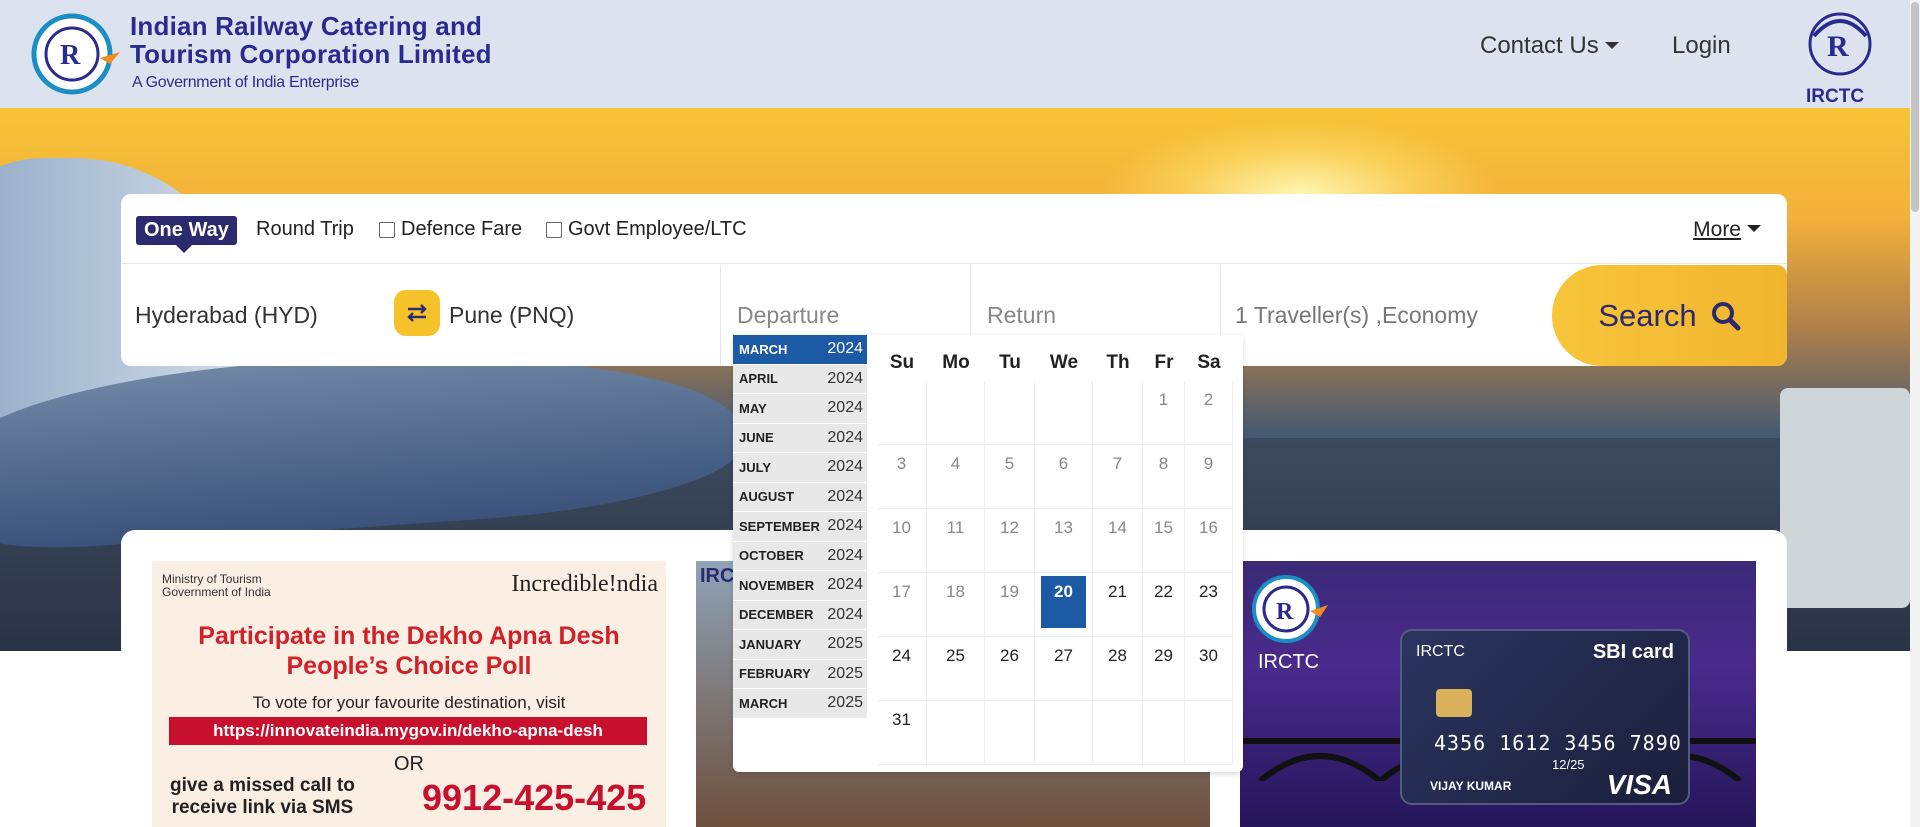 The image size is (1920, 827). What do you see at coordinates (1209, 362) in the screenshot?
I see `weekday-label: Sa` at bounding box center [1209, 362].